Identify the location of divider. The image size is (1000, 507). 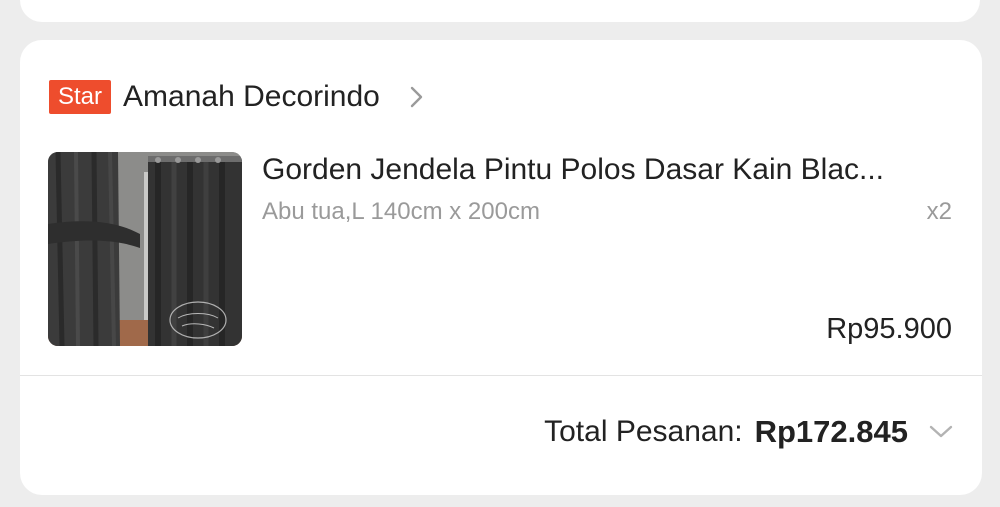
(501, 375).